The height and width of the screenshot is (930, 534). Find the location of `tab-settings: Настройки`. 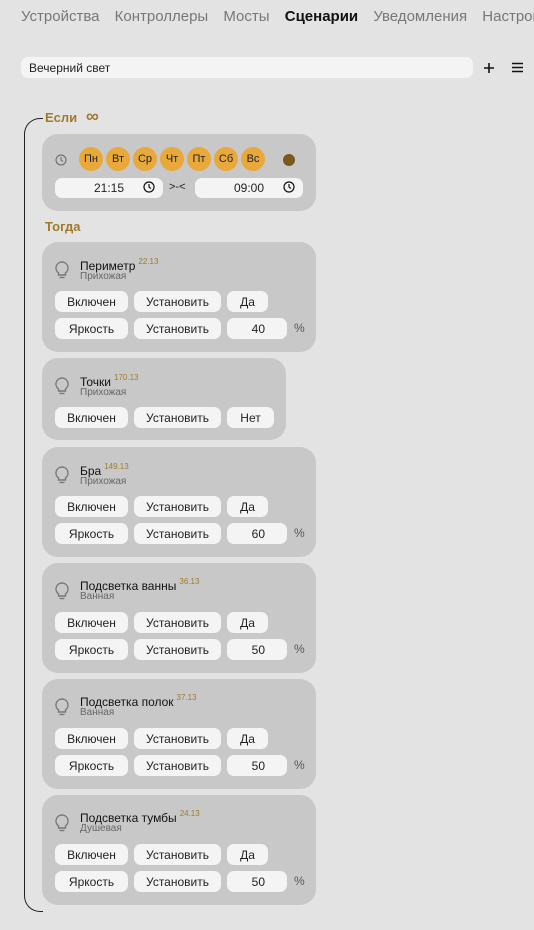

tab-settings: Настройки is located at coordinates (508, 16).